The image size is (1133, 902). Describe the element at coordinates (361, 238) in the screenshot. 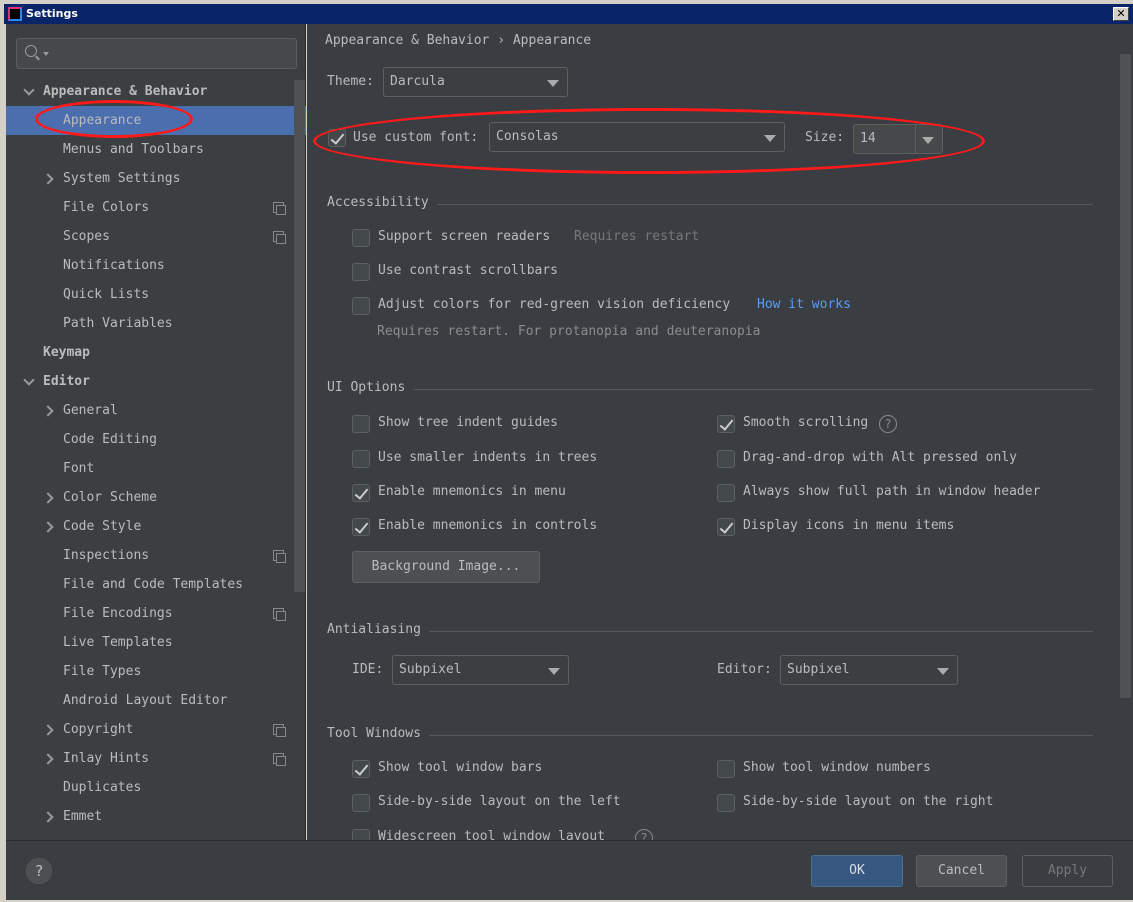

I see `screen-readers-checkbox` at that location.